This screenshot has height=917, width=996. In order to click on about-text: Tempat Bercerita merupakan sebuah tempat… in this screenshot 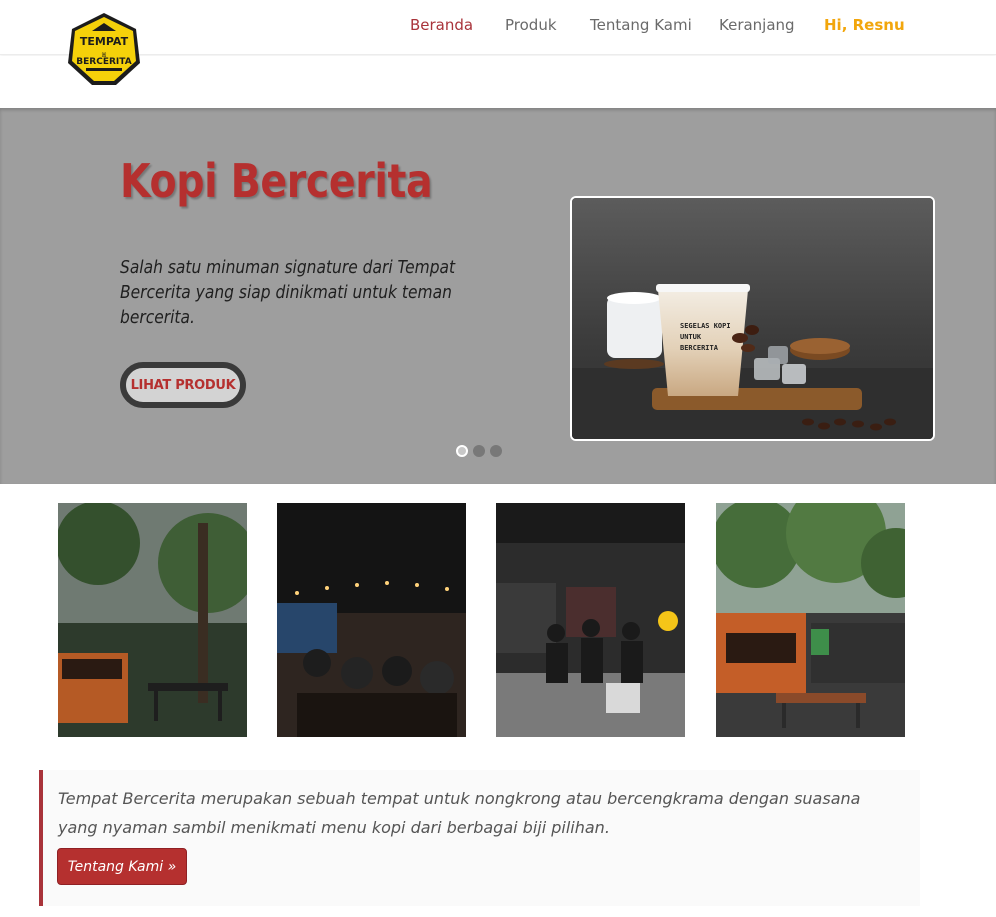, I will do `click(459, 813)`.